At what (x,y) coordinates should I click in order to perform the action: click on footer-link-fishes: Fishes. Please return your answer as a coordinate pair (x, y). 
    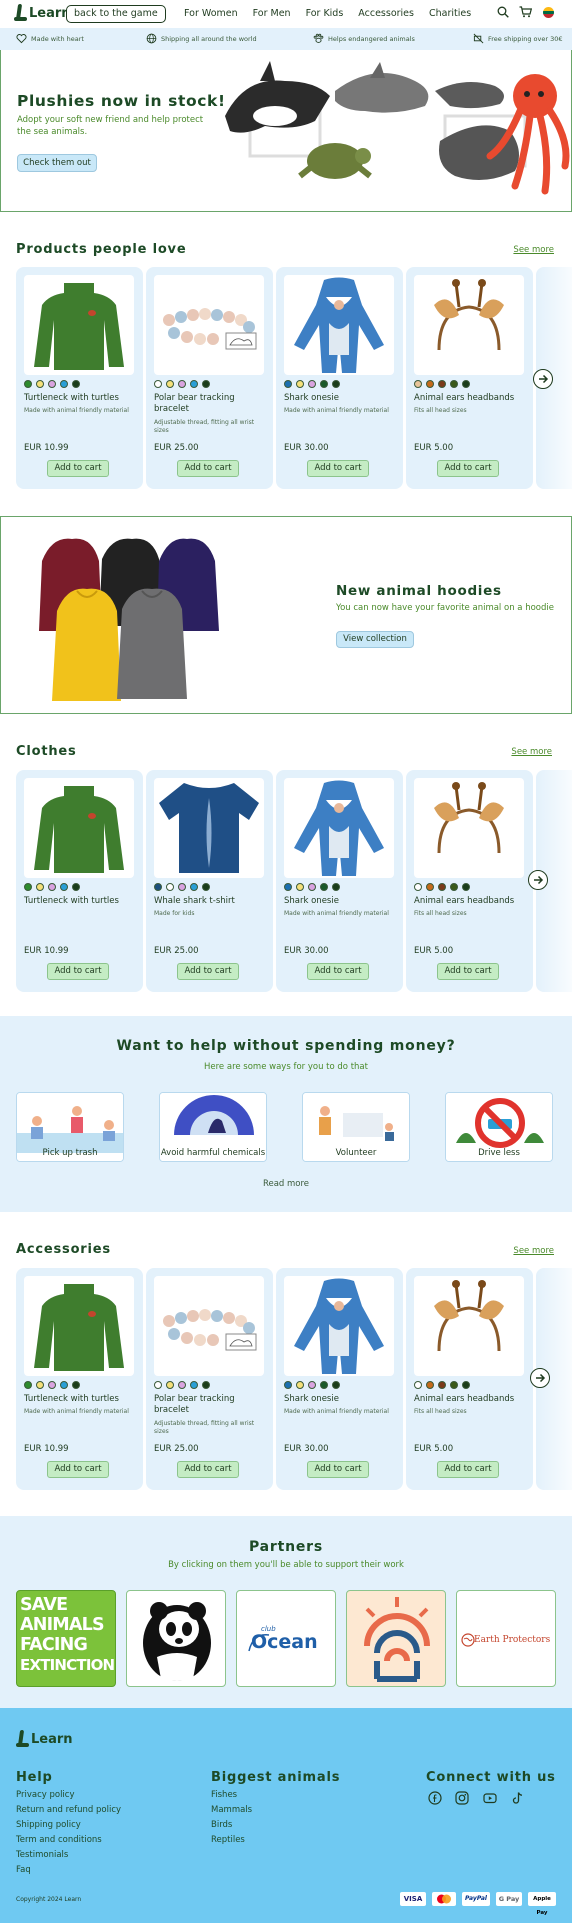
    Looking at the image, I should click on (224, 1795).